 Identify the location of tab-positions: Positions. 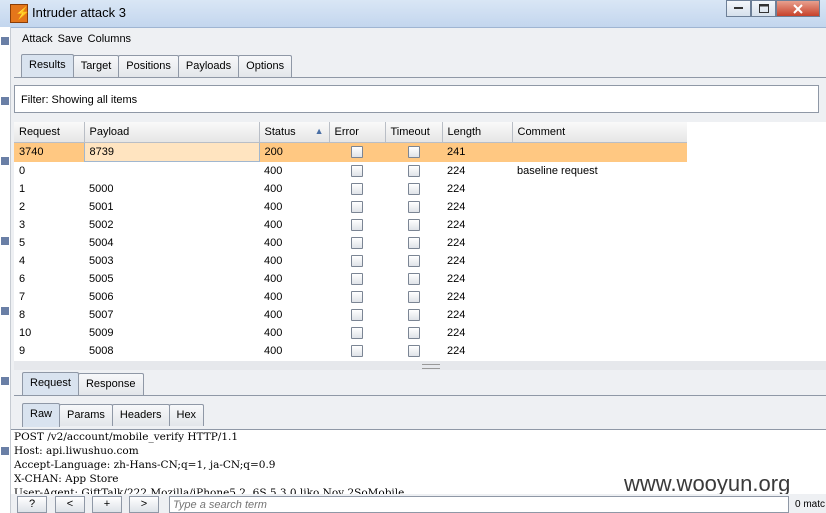
(148, 66).